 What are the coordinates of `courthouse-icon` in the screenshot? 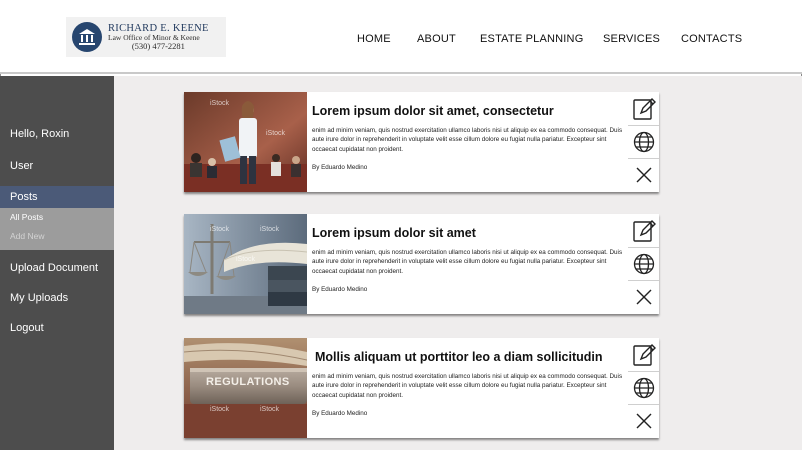 It's located at (87, 37).